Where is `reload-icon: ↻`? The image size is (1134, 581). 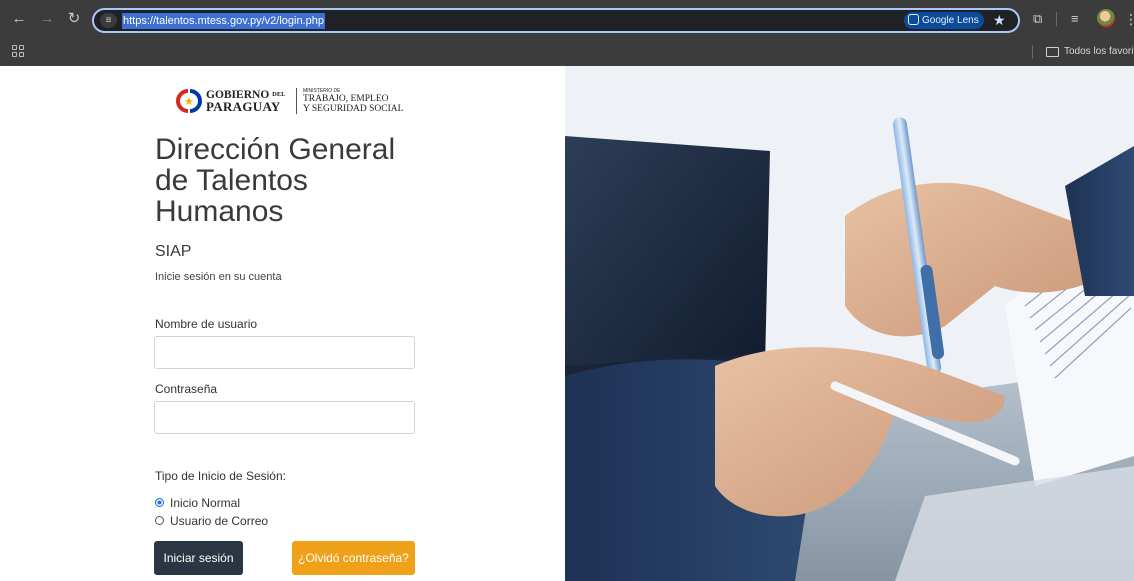
reload-icon: ↻ is located at coordinates (74, 19).